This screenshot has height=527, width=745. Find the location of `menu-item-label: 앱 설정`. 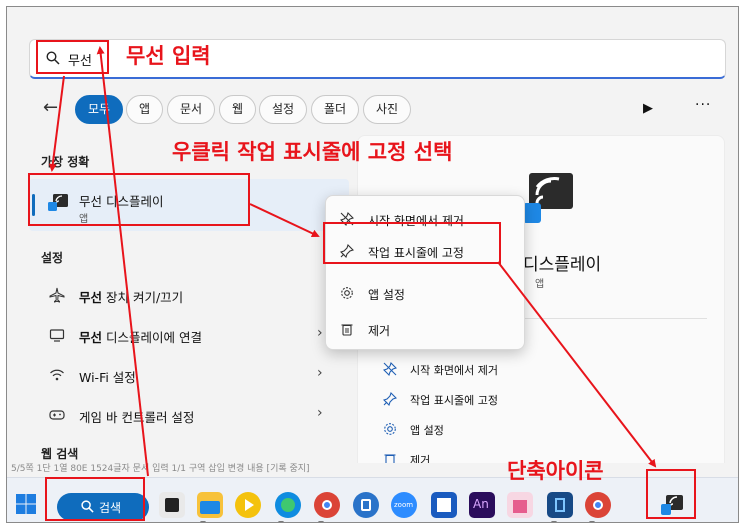

menu-item-label: 앱 설정 is located at coordinates (386, 295).